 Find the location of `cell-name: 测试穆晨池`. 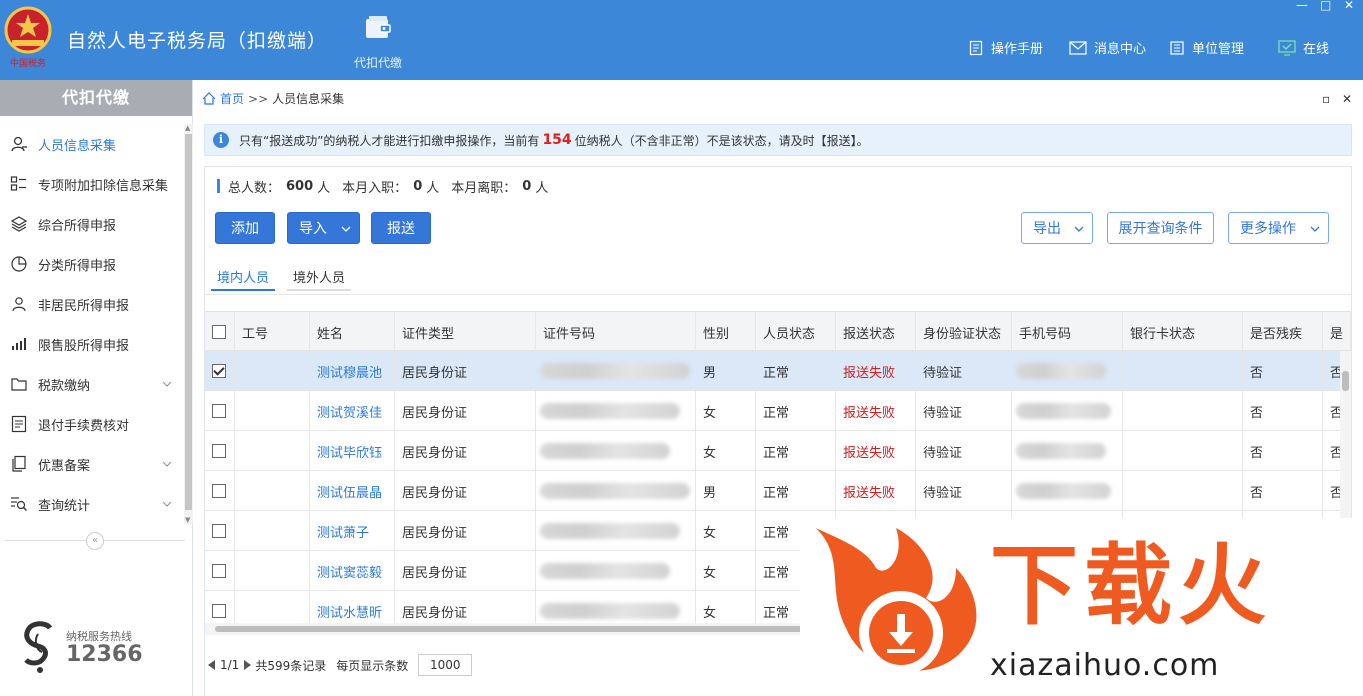

cell-name: 测试穆晨池 is located at coordinates (352, 371).